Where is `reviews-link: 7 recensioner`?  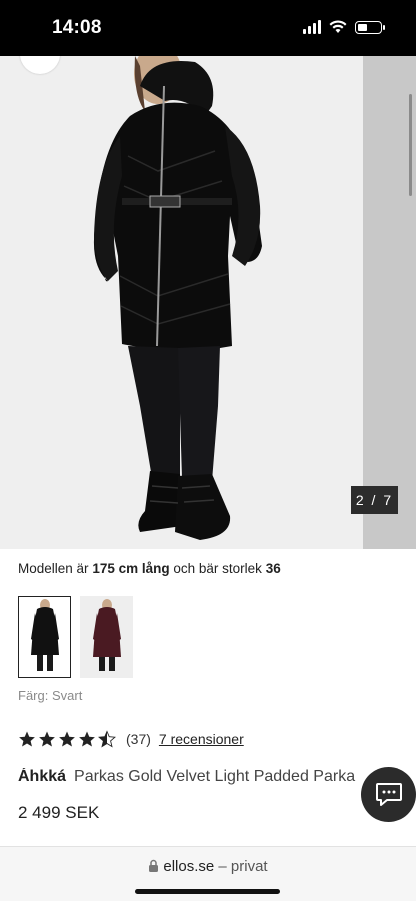
reviews-link: 7 recensioner is located at coordinates (201, 739).